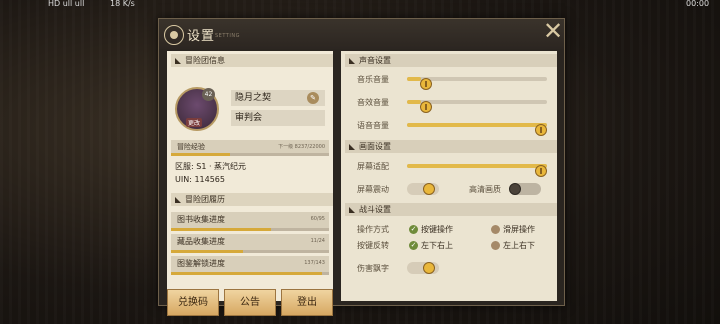 The height and width of the screenshot is (324, 720). I want to click on sfx-volume-row: 音效音量, so click(449, 103).